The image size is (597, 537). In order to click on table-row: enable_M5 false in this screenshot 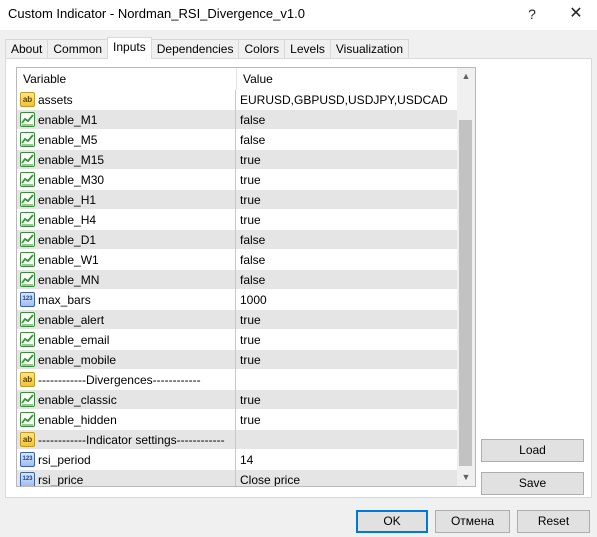, I will do `click(237, 140)`.